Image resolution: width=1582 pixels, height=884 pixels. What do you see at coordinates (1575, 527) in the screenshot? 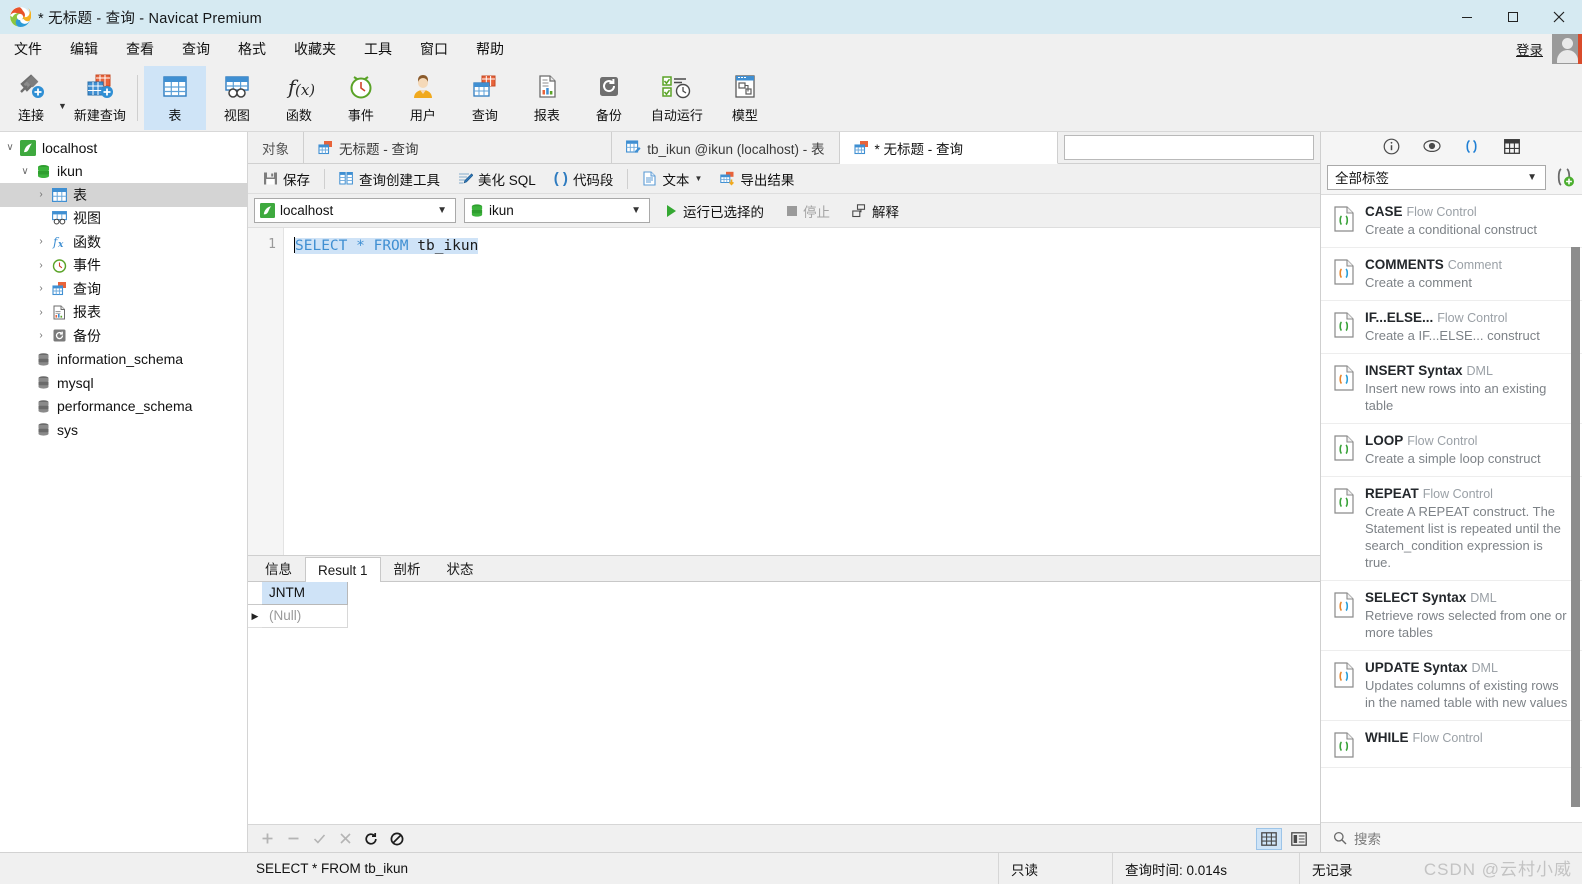
I see `snippet-list-scrollbar` at bounding box center [1575, 527].